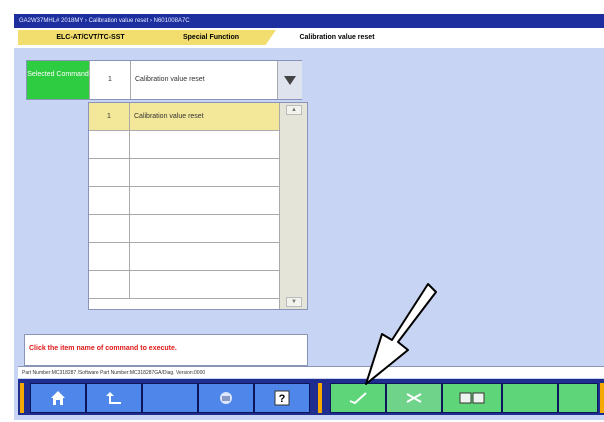  I want to click on execute-check-icon, so click(358, 398).